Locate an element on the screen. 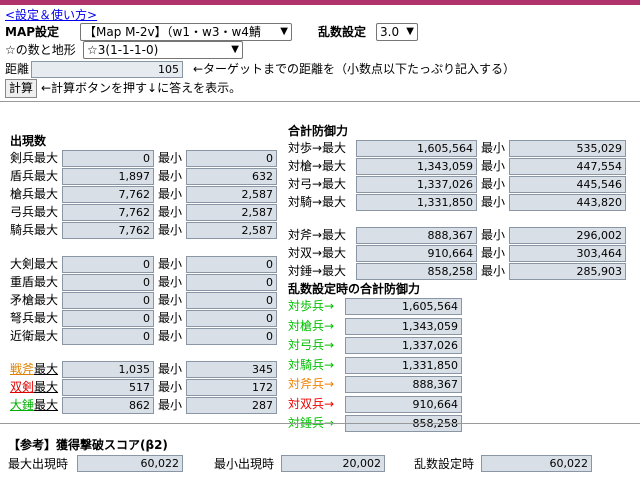 The height and width of the screenshot is (495, 640). map-select: 【Map M-2v】（w1・w3・w4鯖 ▼ is located at coordinates (186, 32).